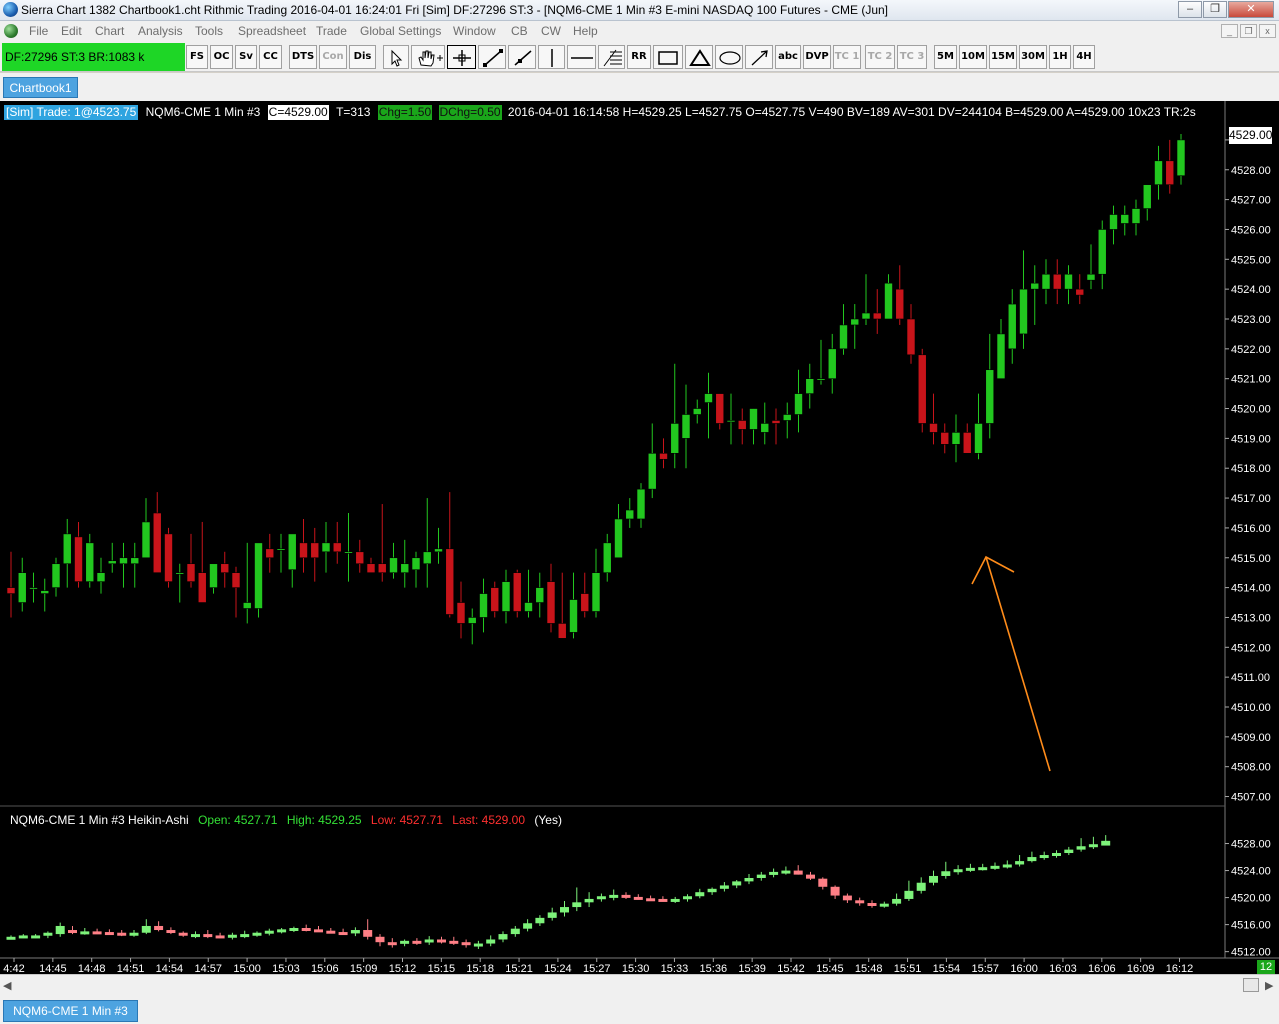  I want to click on close-button: ✕, so click(1251, 9).